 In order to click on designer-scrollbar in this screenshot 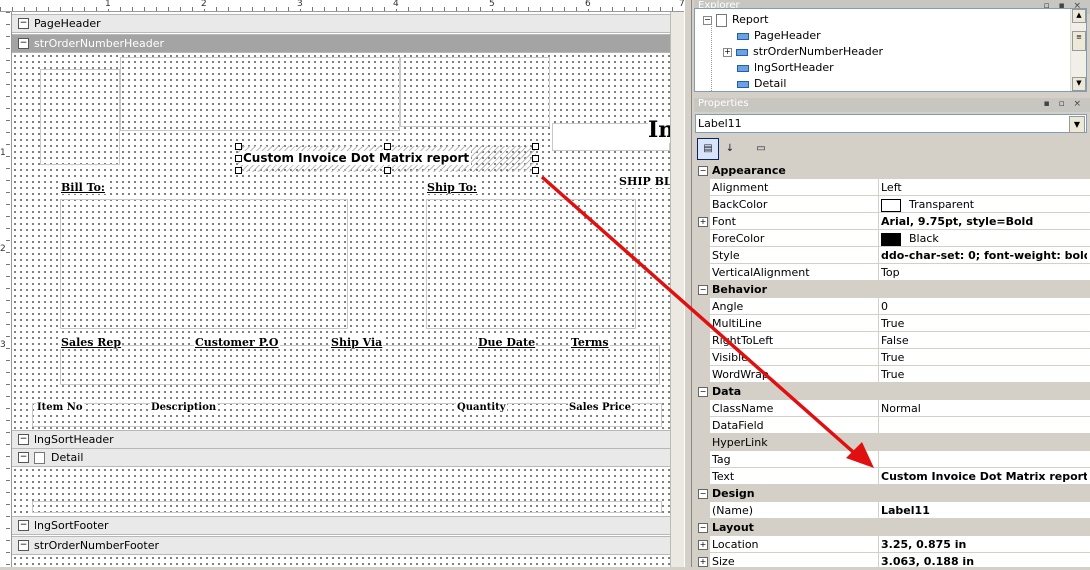, I will do `click(677, 289)`.